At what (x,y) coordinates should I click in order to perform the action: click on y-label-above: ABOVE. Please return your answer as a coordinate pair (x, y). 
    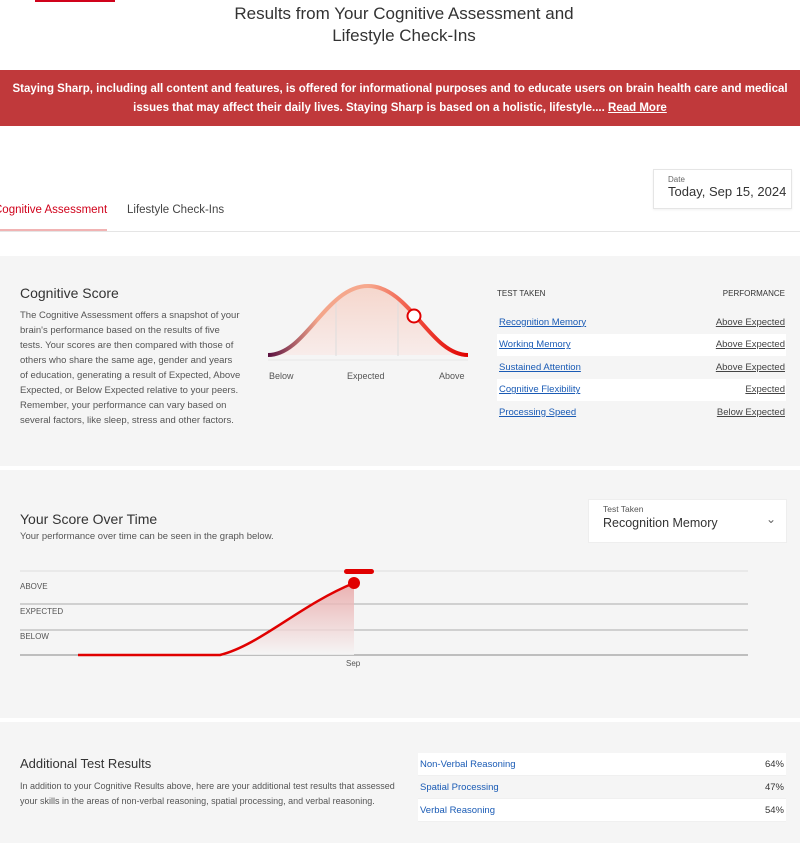
    Looking at the image, I should click on (34, 586).